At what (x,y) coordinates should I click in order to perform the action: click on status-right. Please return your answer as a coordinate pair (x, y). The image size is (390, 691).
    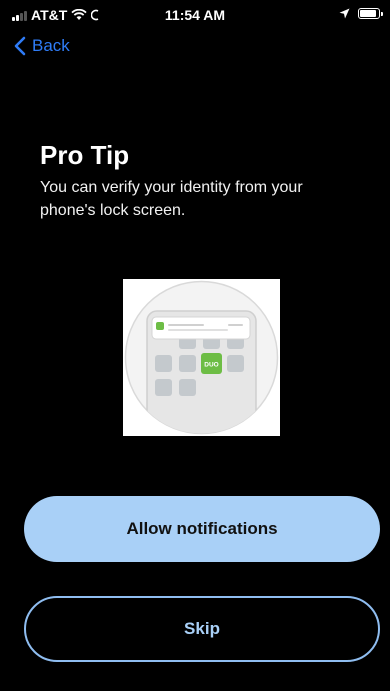
    Looking at the image, I should click on (361, 13).